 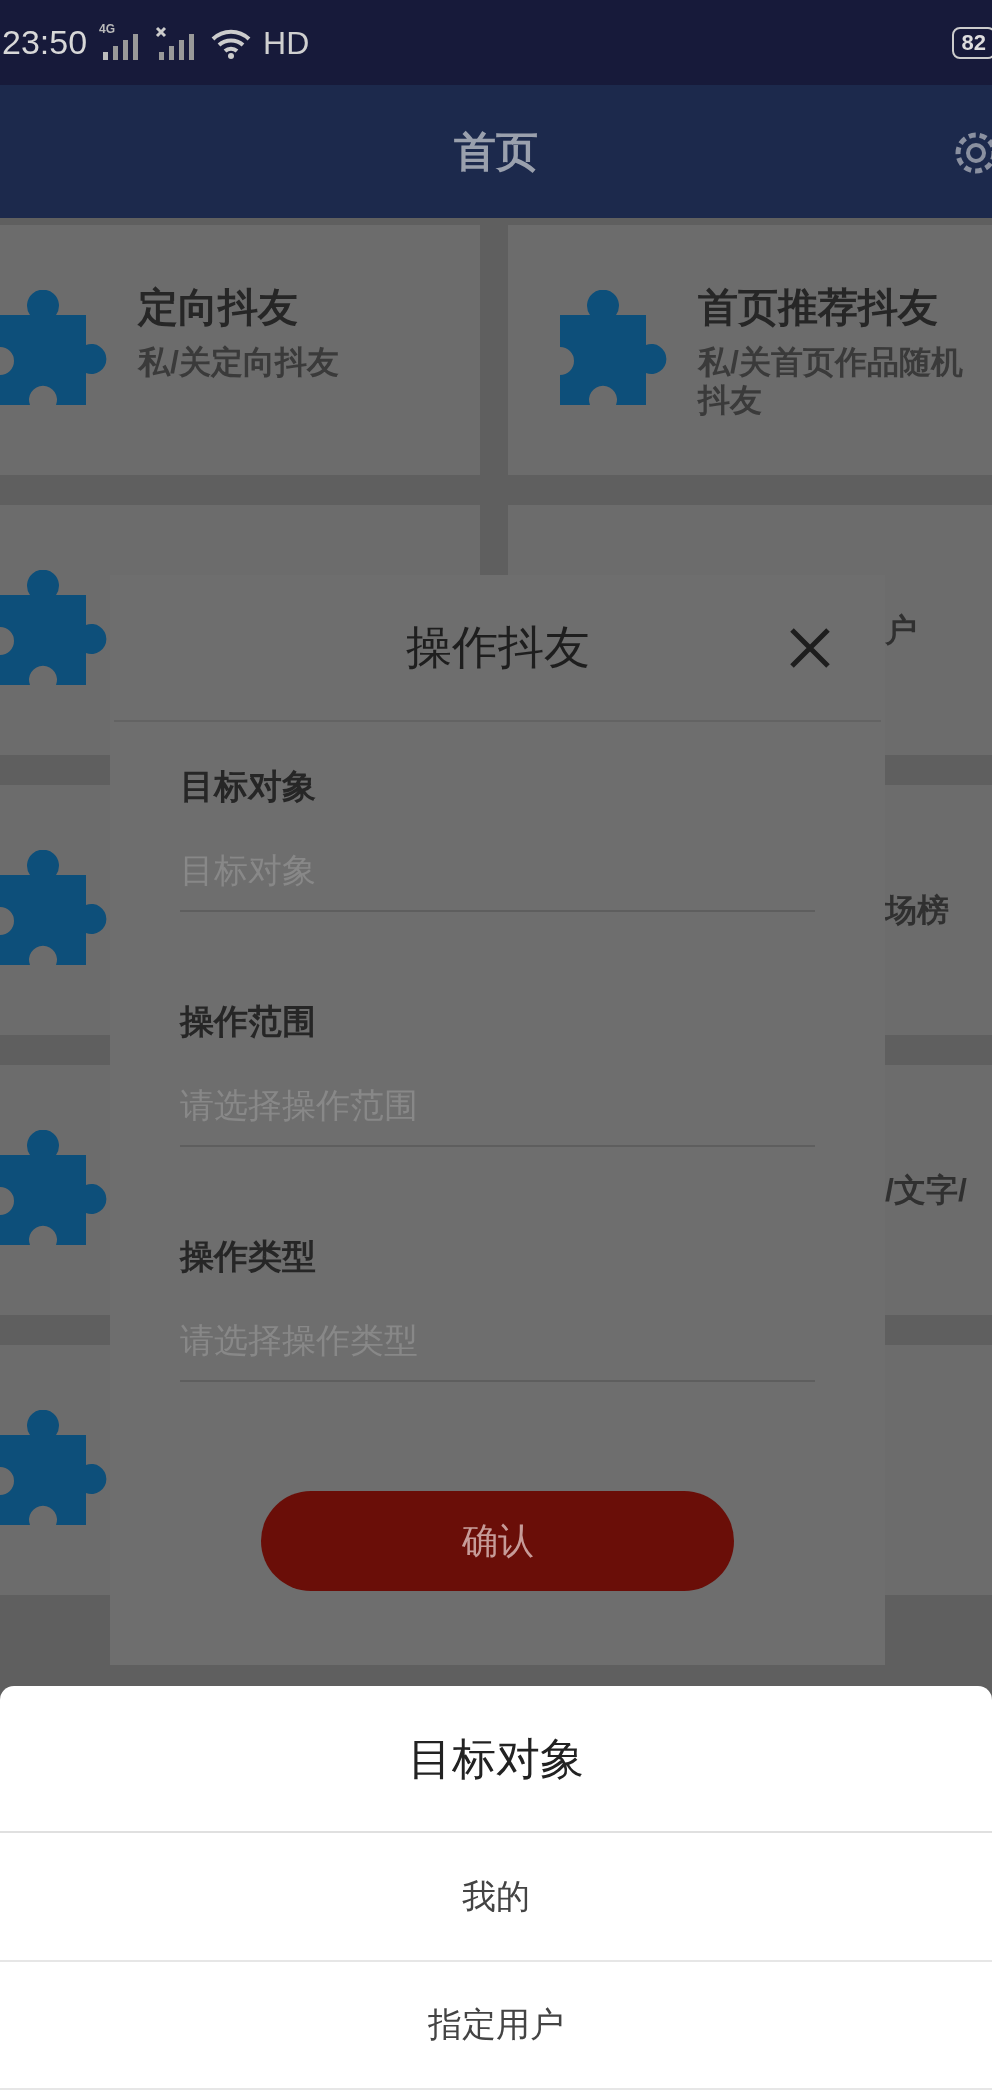 What do you see at coordinates (107, 29) in the screenshot?
I see `network-type: 4G` at bounding box center [107, 29].